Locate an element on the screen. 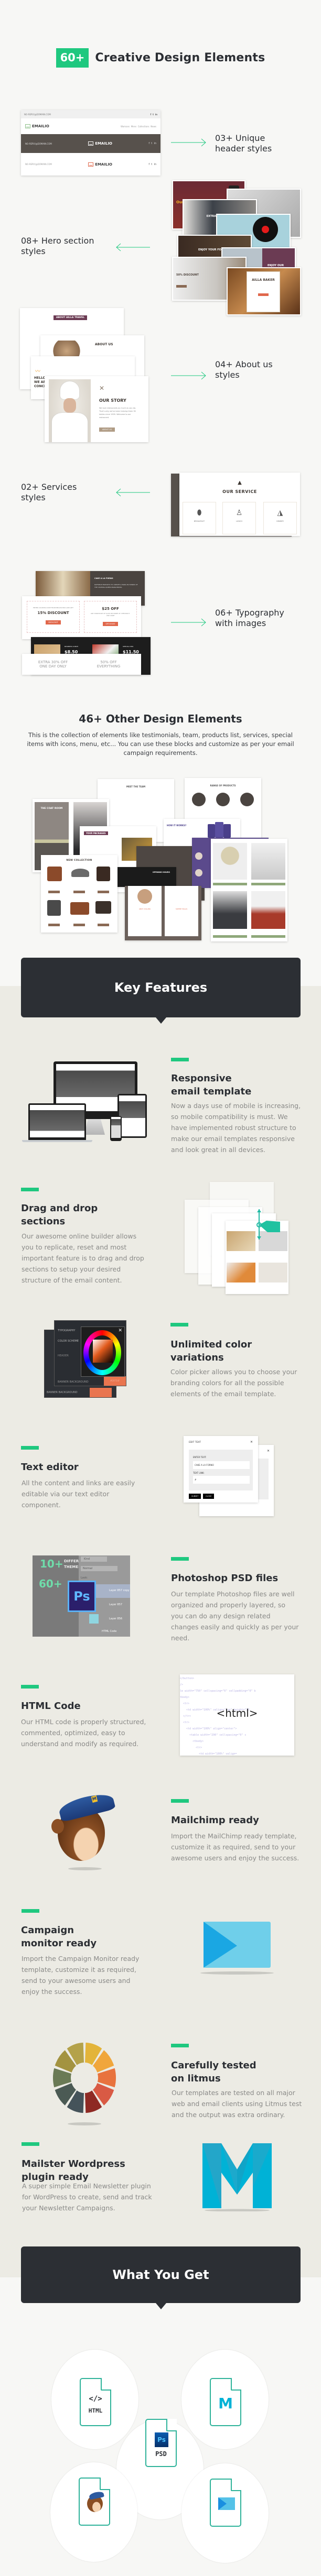 Image resolution: width=321 pixels, height=2576 pixels. vinyl-record-image is located at coordinates (265, 229).